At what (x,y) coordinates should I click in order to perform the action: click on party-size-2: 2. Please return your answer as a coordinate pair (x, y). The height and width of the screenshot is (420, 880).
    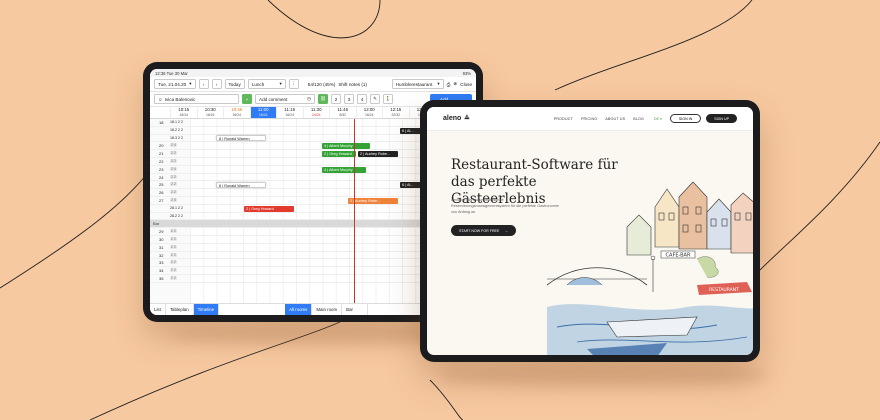
    Looking at the image, I should click on (336, 99).